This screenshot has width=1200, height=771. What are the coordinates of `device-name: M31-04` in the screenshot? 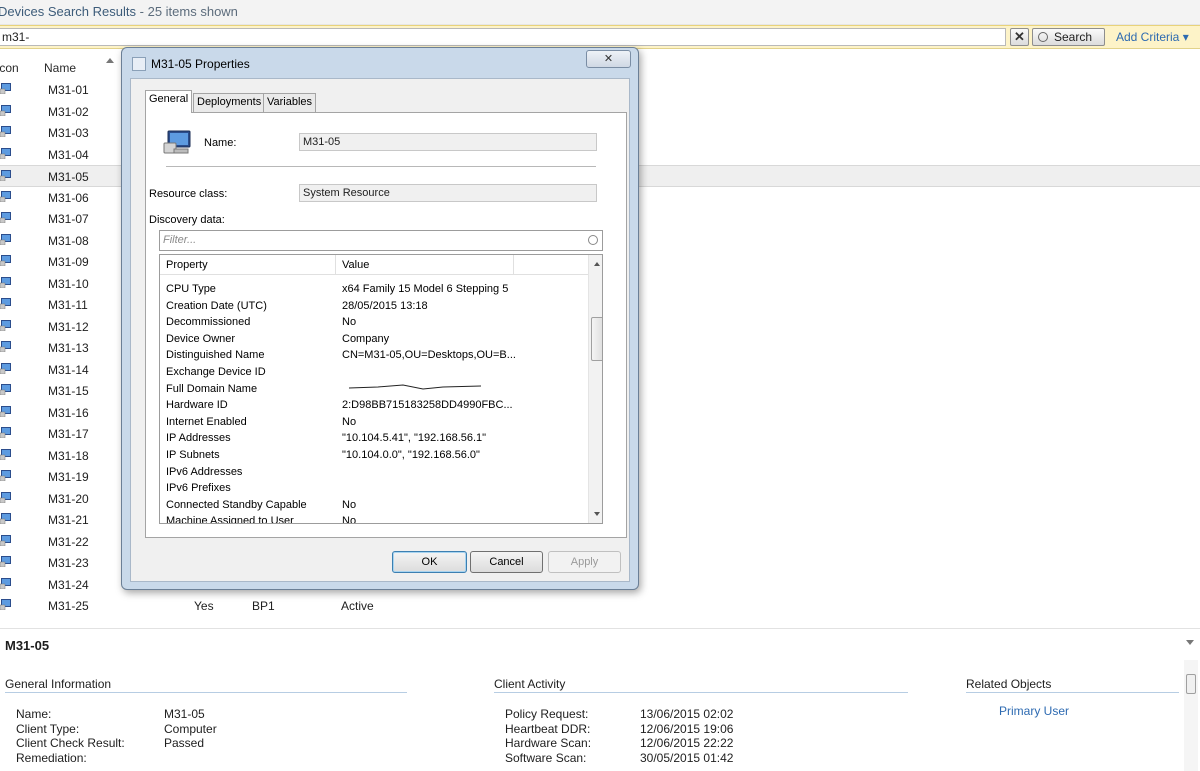 It's located at (68, 154).